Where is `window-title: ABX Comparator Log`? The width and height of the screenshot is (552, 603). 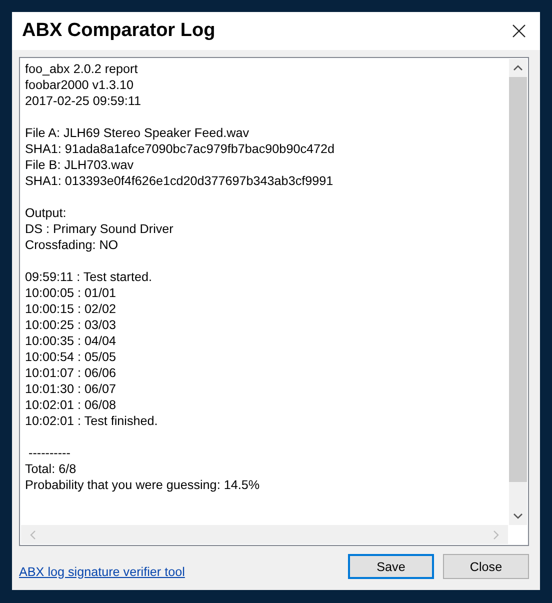 window-title: ABX Comparator Log is located at coordinates (119, 31).